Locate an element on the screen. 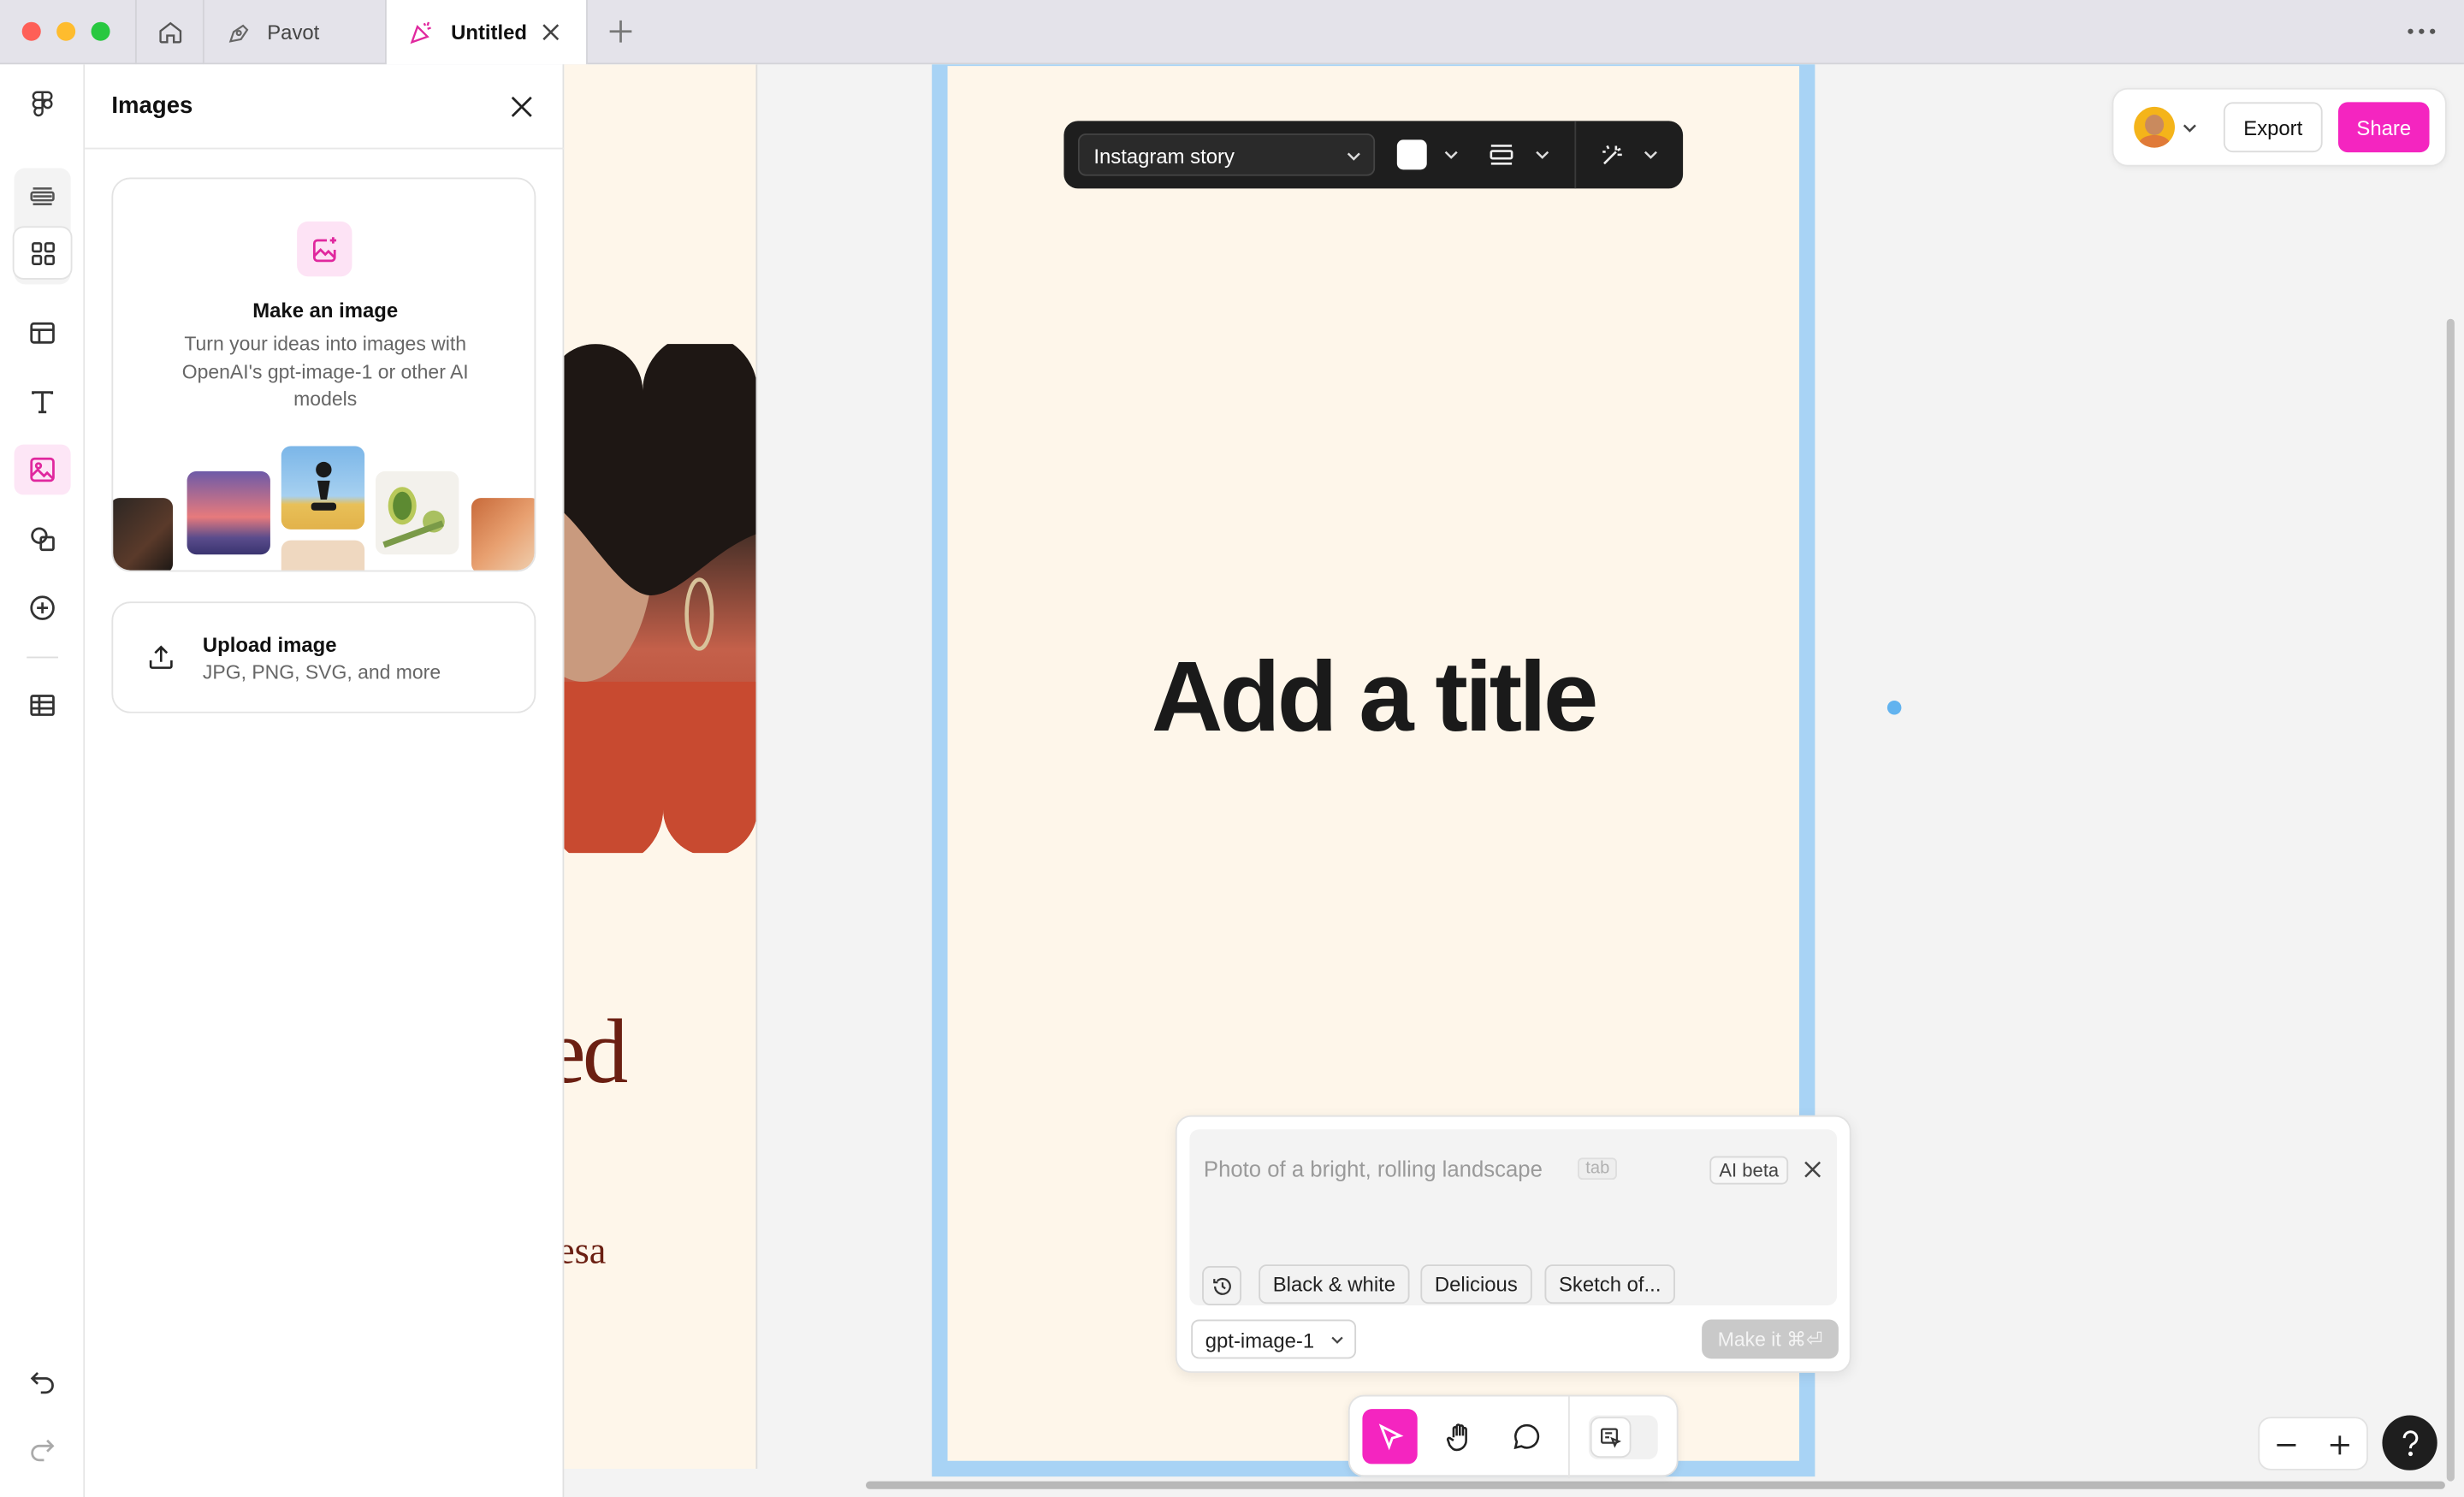 Image resolution: width=2464 pixels, height=1497 pixels. hand-icon is located at coordinates (1456, 1437).